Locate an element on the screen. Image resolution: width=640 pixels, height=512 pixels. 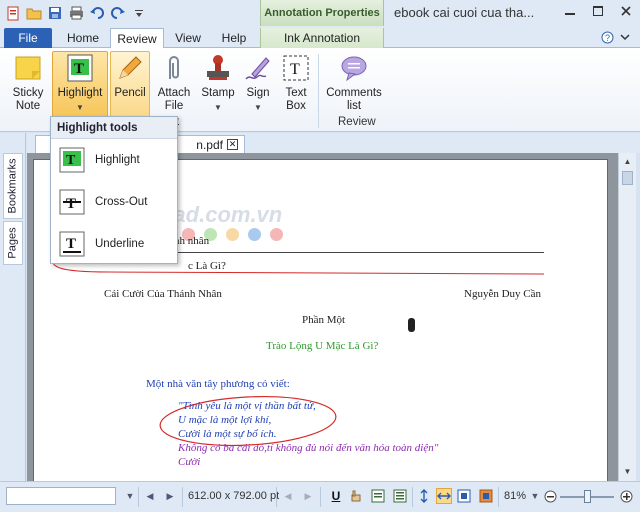
highlight-button: T Highlight ▼ is located at coordinates (80, 84).